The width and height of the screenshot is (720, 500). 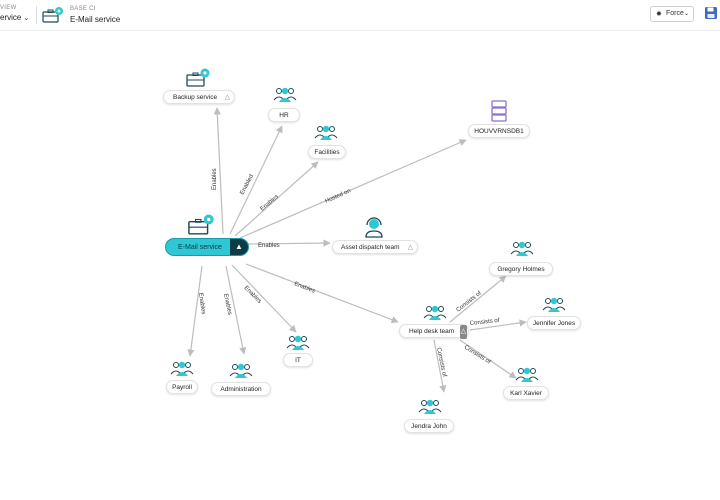 I want to click on edge-payroll: Enables, so click(x=196, y=311).